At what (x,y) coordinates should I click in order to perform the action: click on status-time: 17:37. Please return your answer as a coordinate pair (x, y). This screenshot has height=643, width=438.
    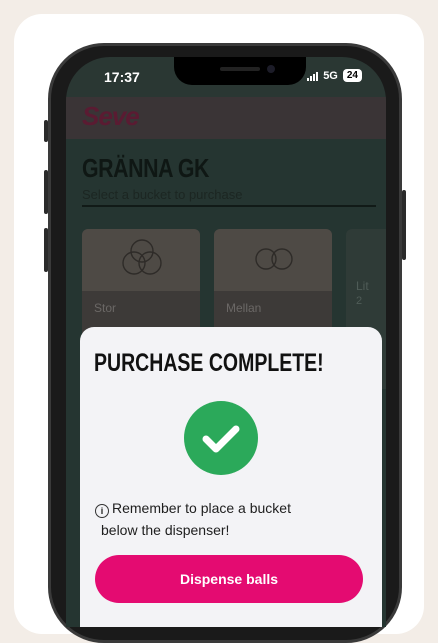
    Looking at the image, I should click on (122, 77).